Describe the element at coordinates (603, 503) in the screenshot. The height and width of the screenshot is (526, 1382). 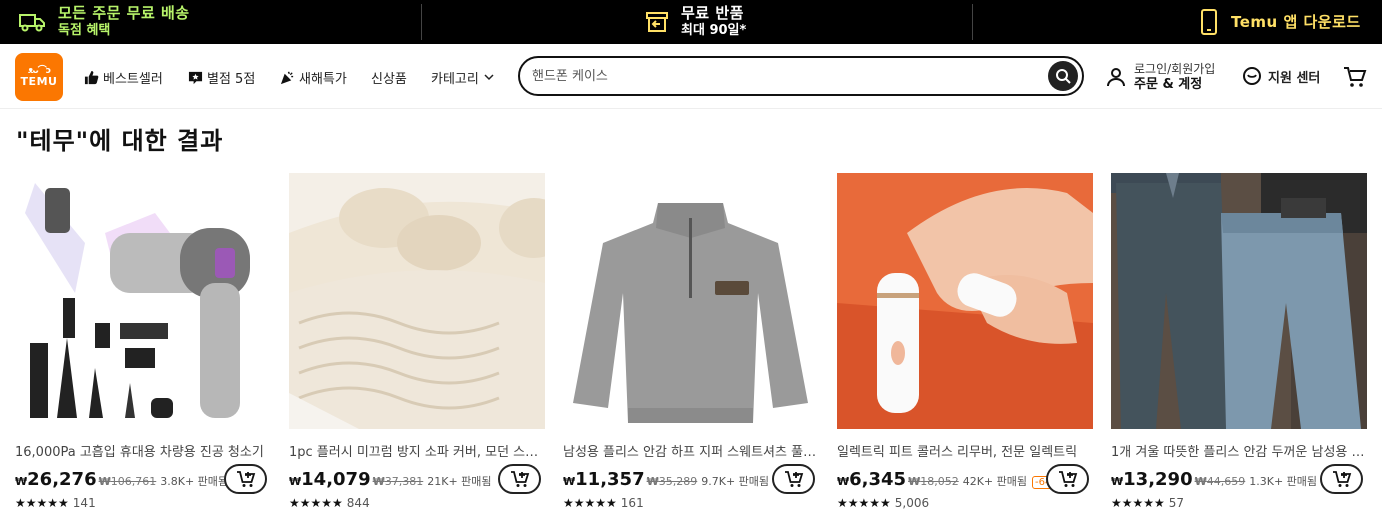
I see `rating: ★★★★★ 161` at that location.